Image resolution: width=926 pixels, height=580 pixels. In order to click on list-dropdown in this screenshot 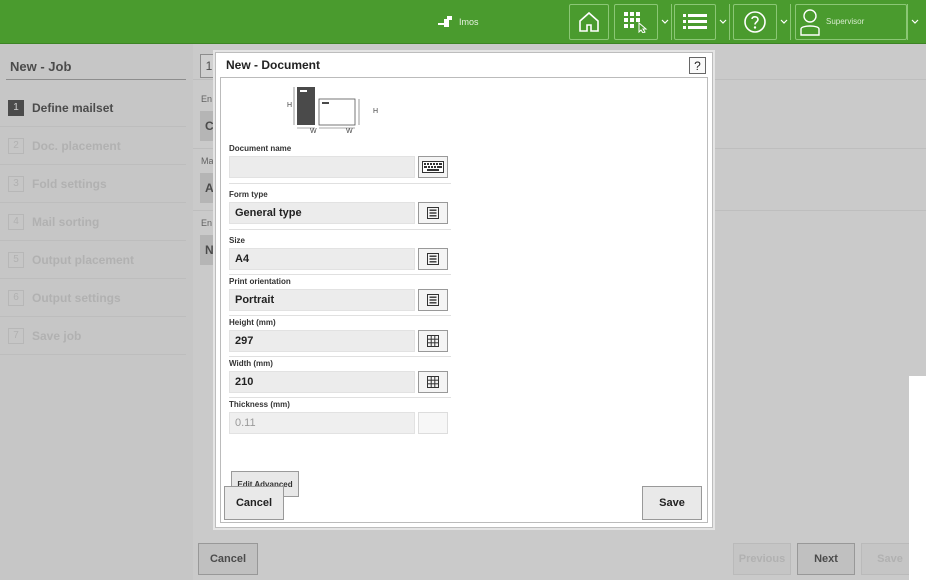, I will do `click(723, 22)`.